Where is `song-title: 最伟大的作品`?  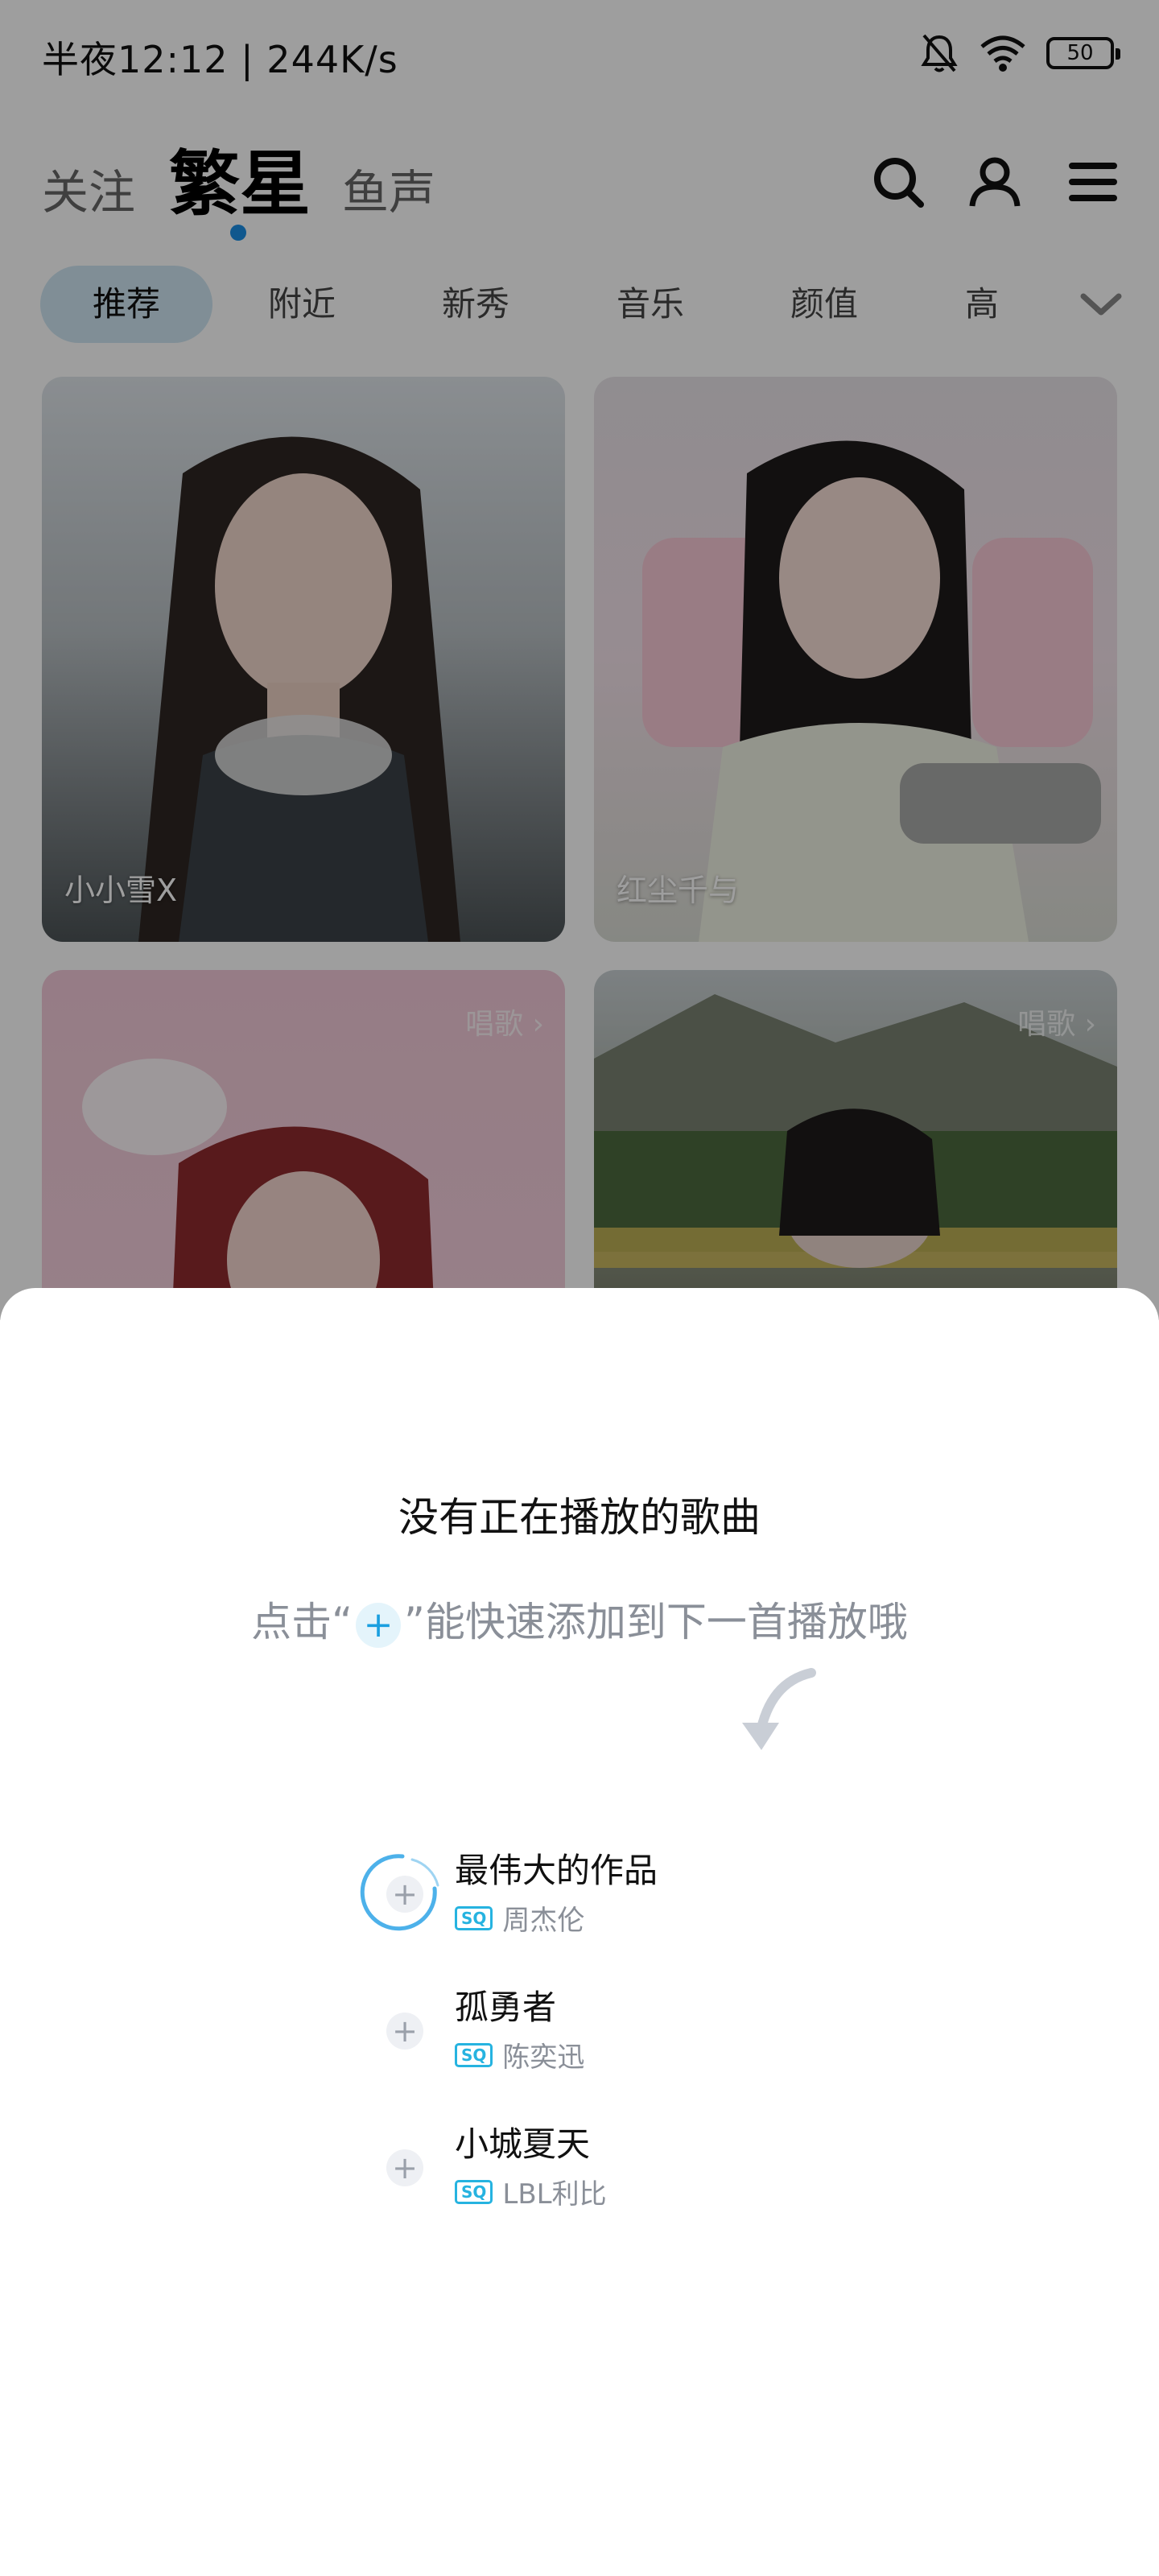 song-title: 最伟大的作品 is located at coordinates (556, 1870).